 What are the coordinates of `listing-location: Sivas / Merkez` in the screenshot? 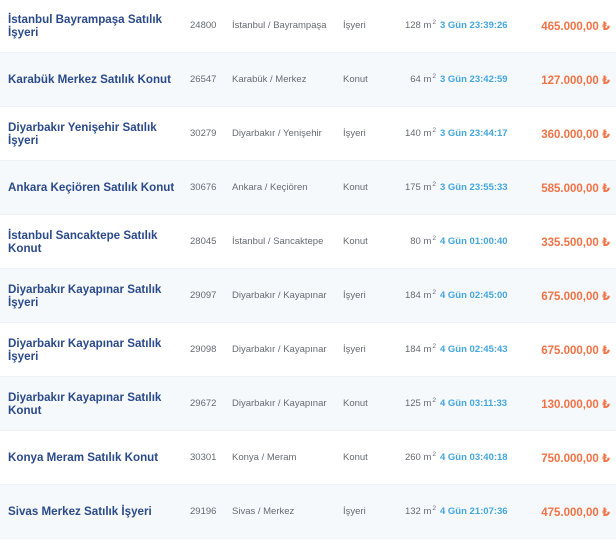 It's located at (263, 511).